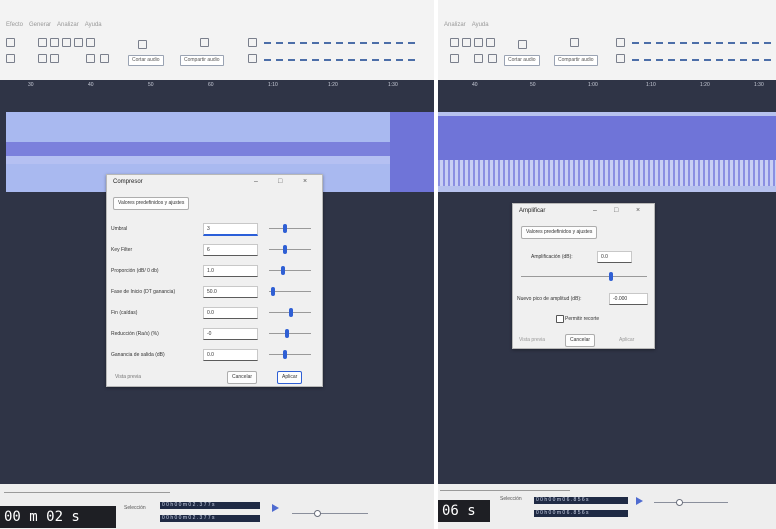 This screenshot has height=529, width=776. Describe the element at coordinates (290, 228) in the screenshot. I see `threshold-slider` at that location.